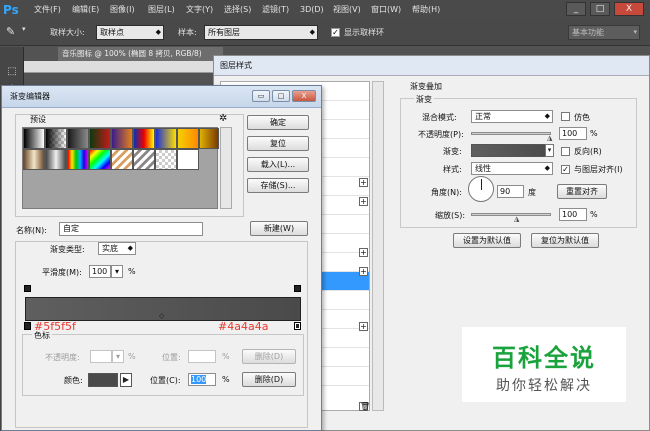  Describe the element at coordinates (565, 151) in the screenshot. I see `reverse-checkbox` at that location.